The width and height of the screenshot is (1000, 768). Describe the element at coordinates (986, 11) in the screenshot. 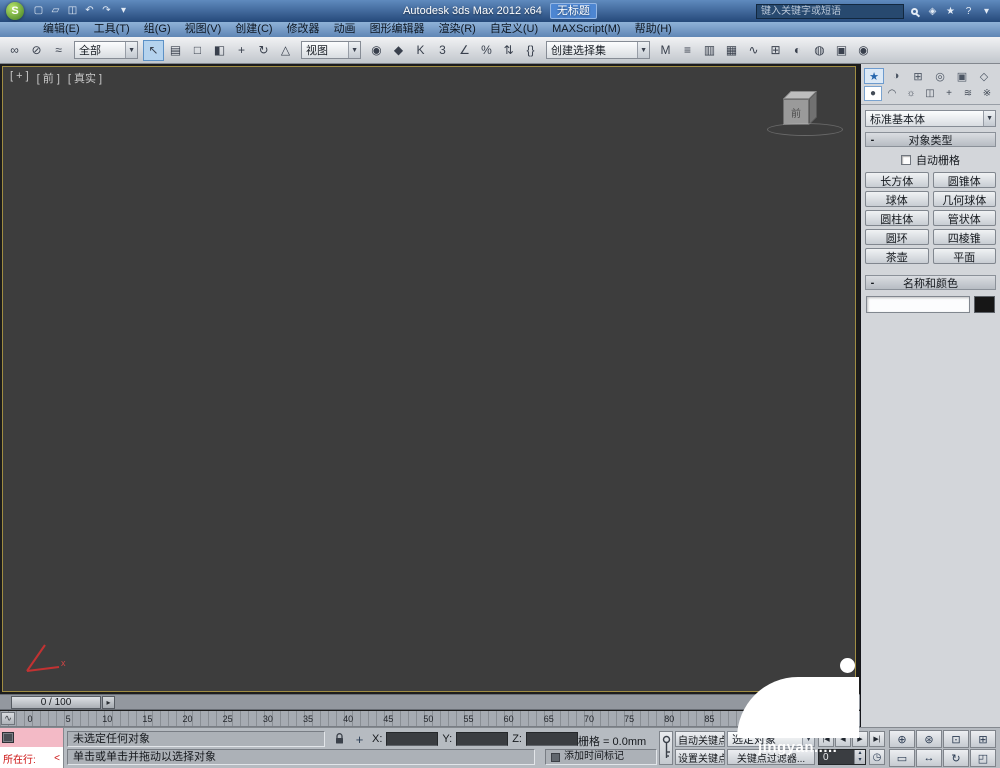

I see `infocenter-dropdown-icon: ▾` at that location.